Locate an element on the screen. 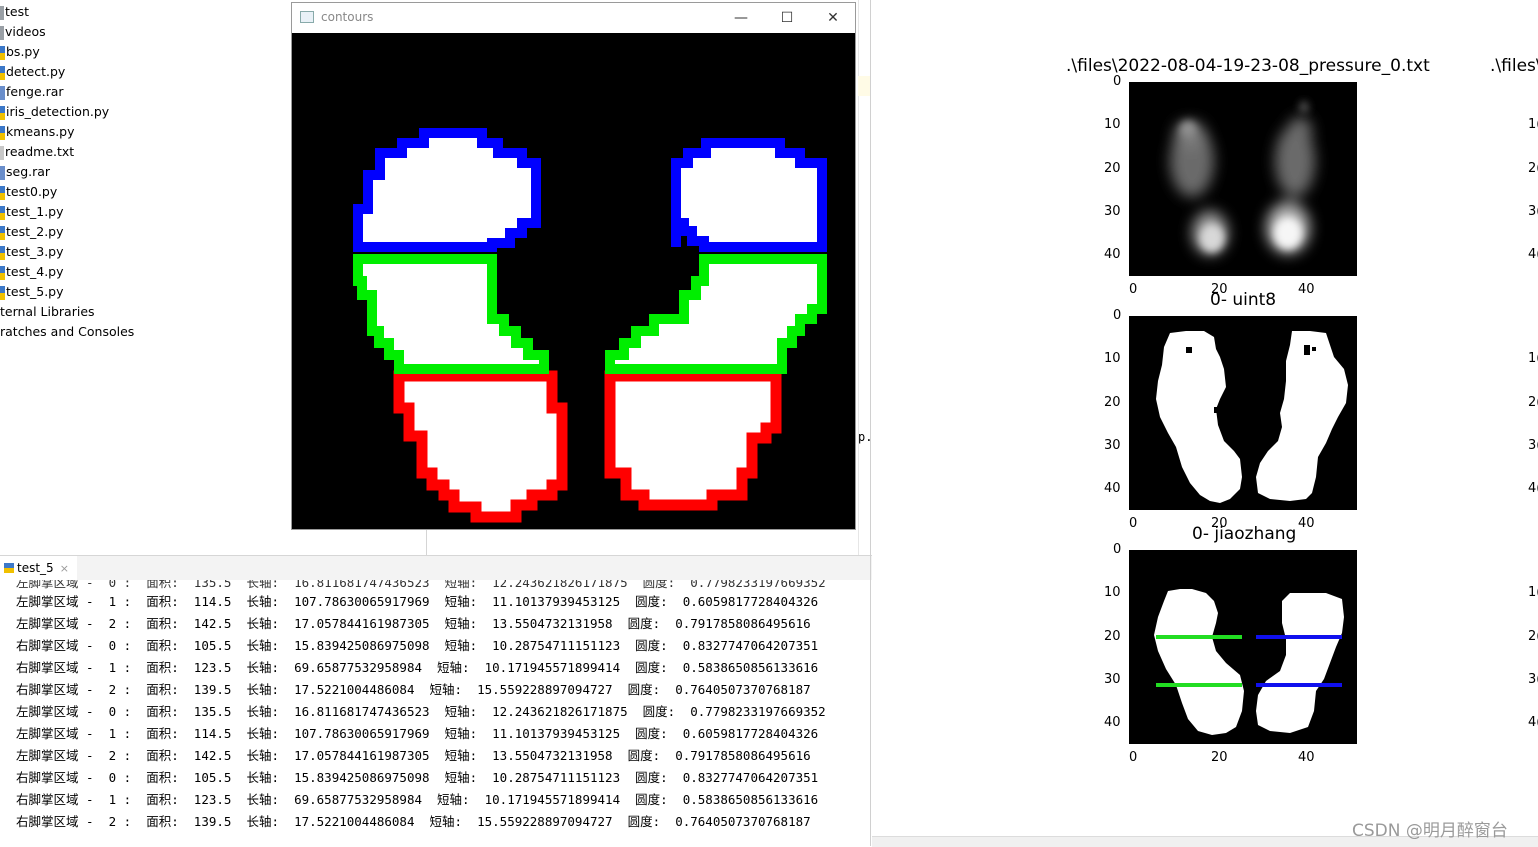  plot2-ytick-40: 40 is located at coordinates (1112, 488).